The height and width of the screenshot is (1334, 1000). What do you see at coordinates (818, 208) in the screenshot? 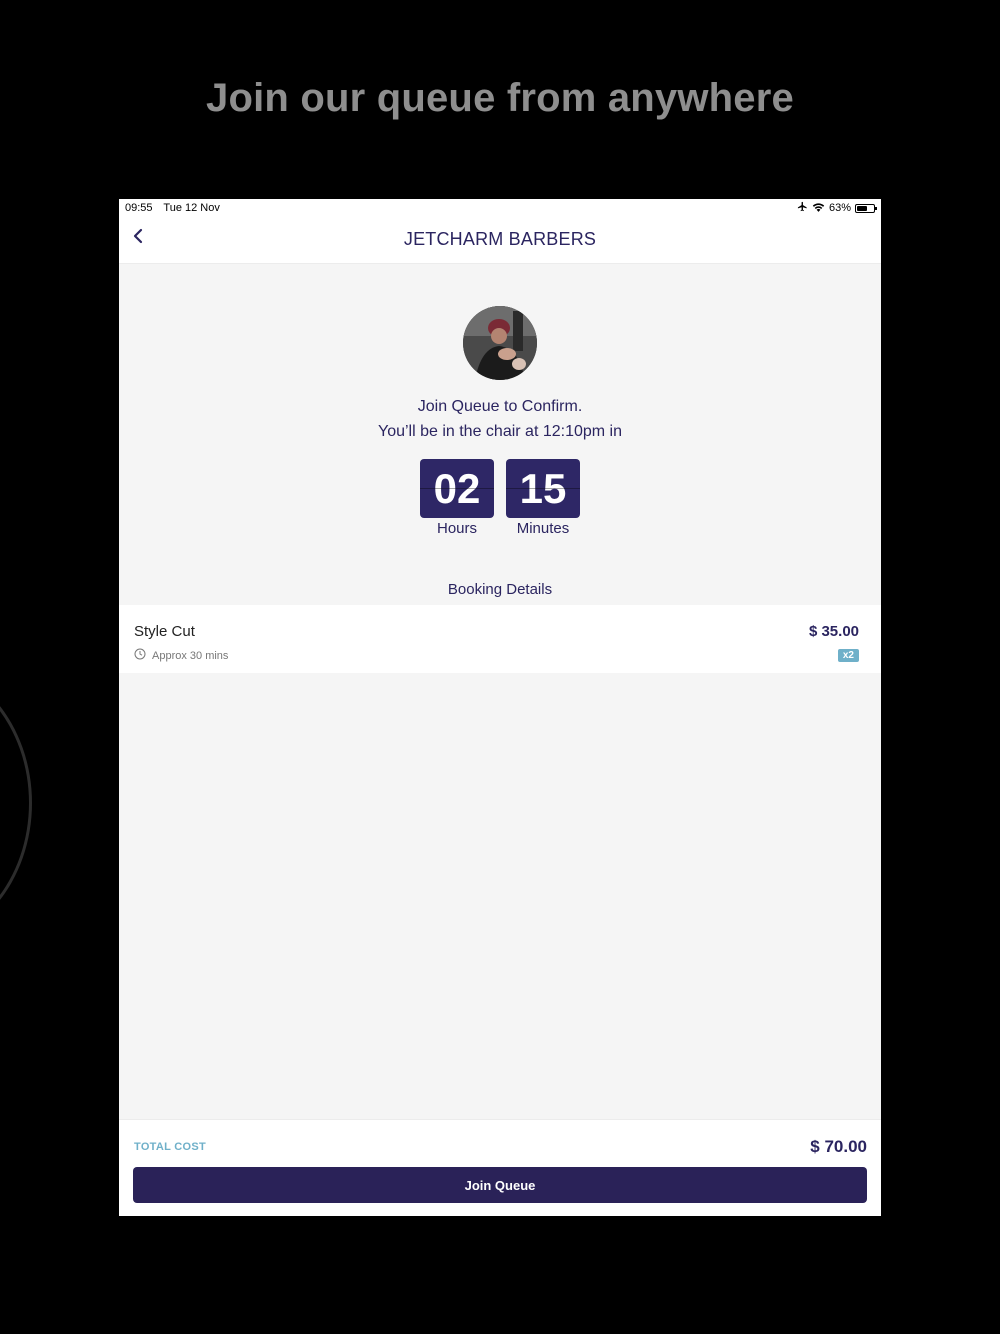
I see `wifi-icon` at bounding box center [818, 208].